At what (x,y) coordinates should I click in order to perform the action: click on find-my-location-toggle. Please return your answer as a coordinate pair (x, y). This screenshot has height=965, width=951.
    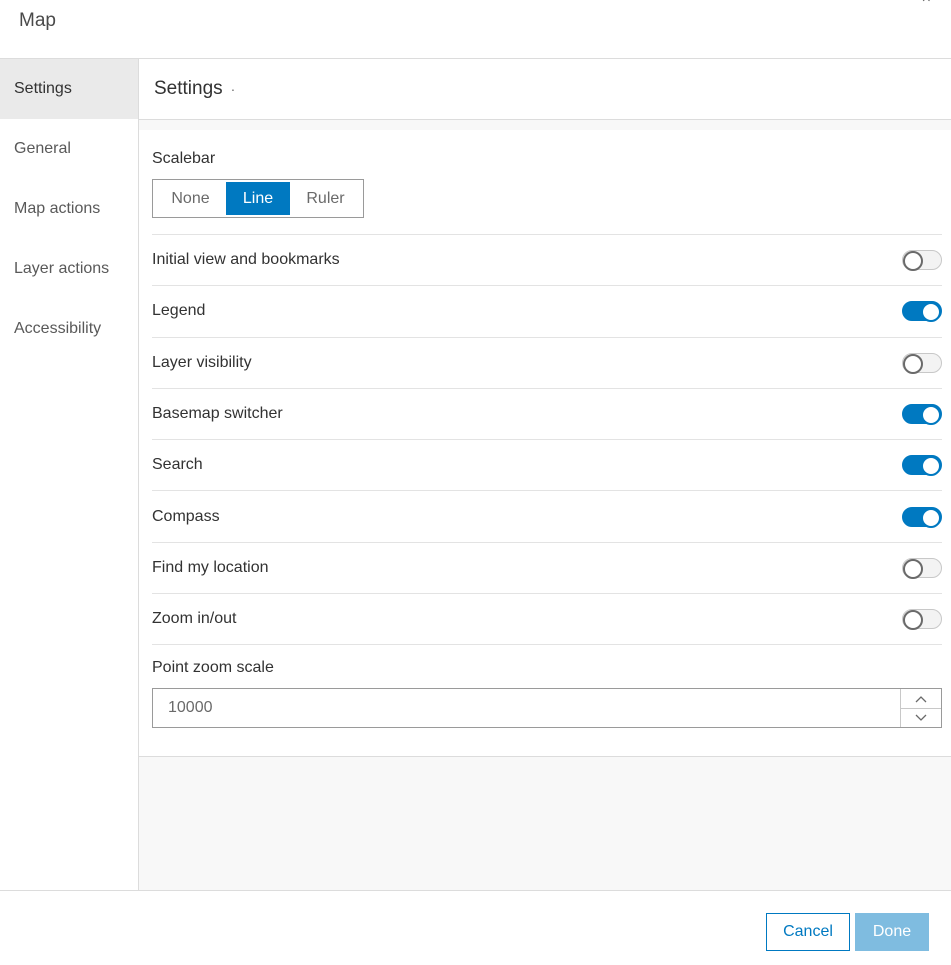
    Looking at the image, I should click on (922, 568).